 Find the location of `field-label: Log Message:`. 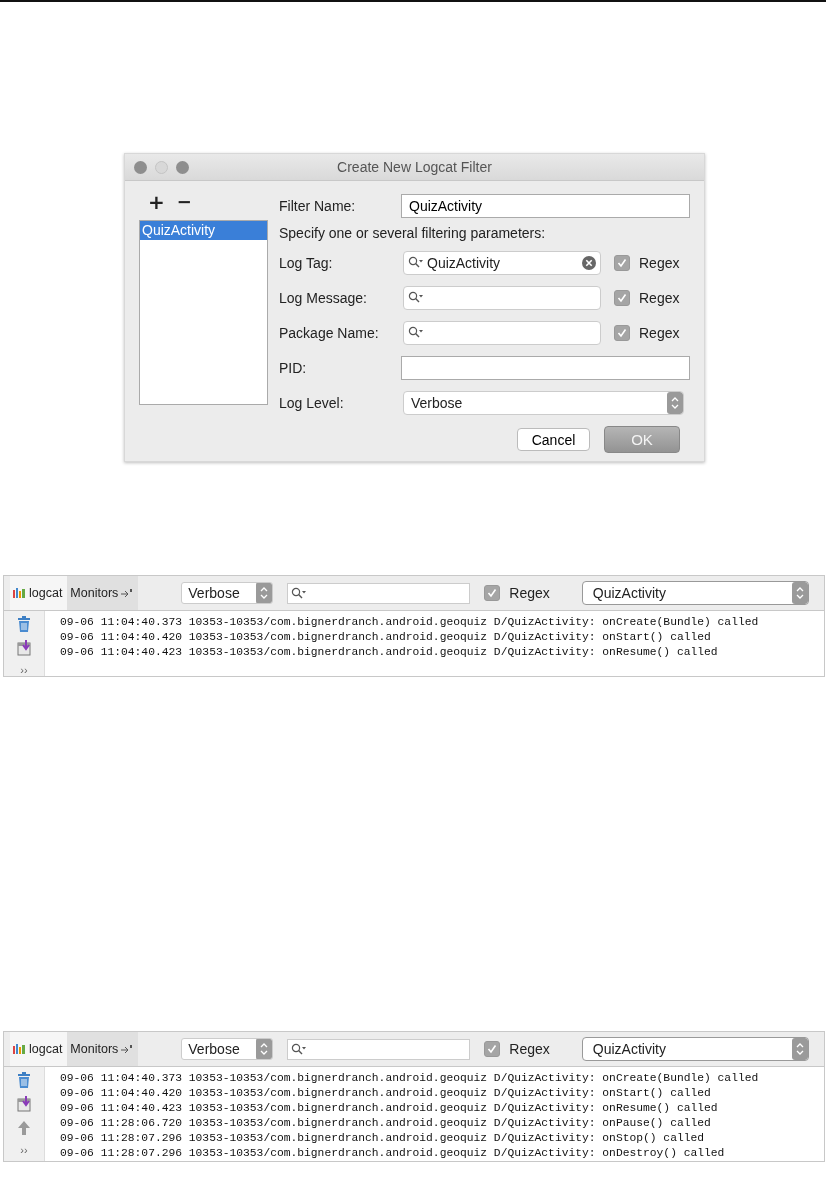

field-label: Log Message: is located at coordinates (323, 297).